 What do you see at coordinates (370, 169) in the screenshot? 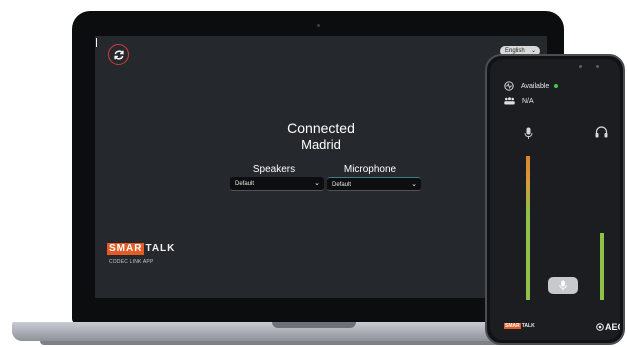
I see `microphone-label: Microphone` at bounding box center [370, 169].